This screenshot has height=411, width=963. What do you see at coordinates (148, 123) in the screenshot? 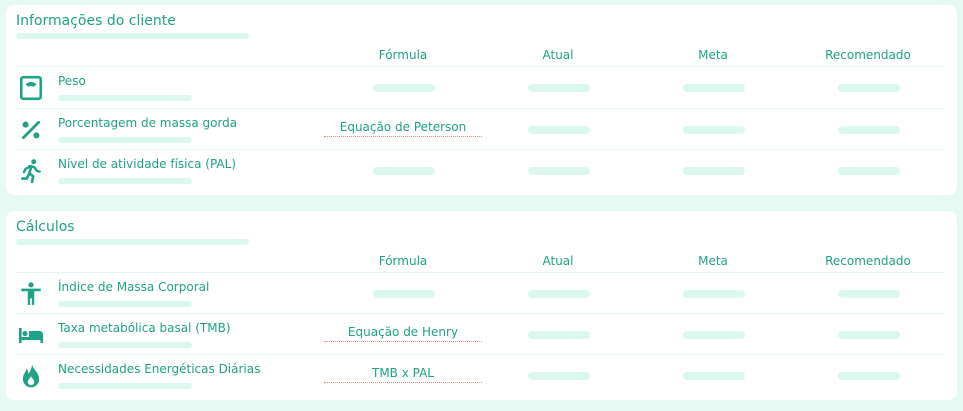
I see `row-label: Porcentagem de massa gorda` at bounding box center [148, 123].